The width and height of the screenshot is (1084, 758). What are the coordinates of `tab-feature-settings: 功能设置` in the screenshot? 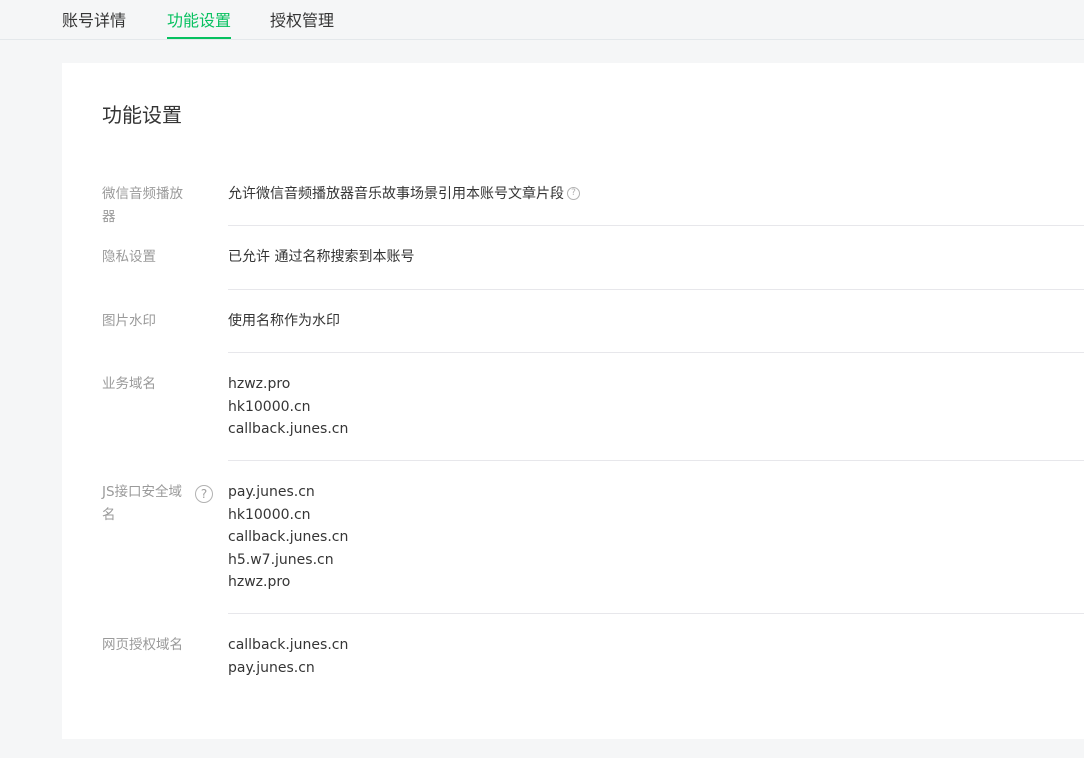 It's located at (199, 19).